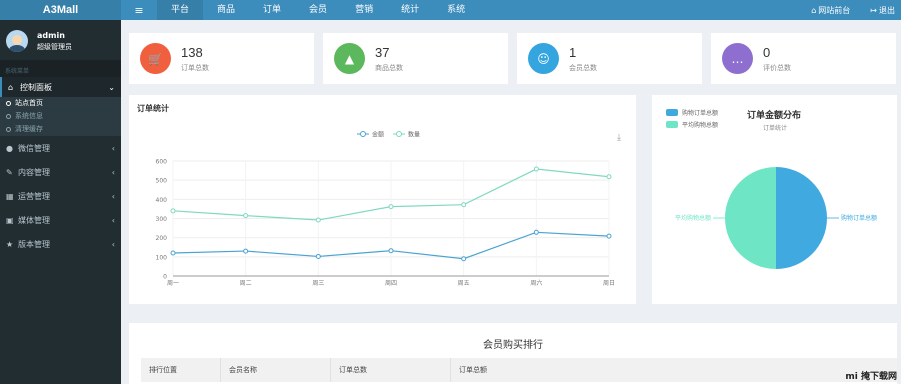 This screenshot has height=384, width=901. What do you see at coordinates (111, 87) in the screenshot?
I see `chevron-down-icon: ⌄` at bounding box center [111, 87].